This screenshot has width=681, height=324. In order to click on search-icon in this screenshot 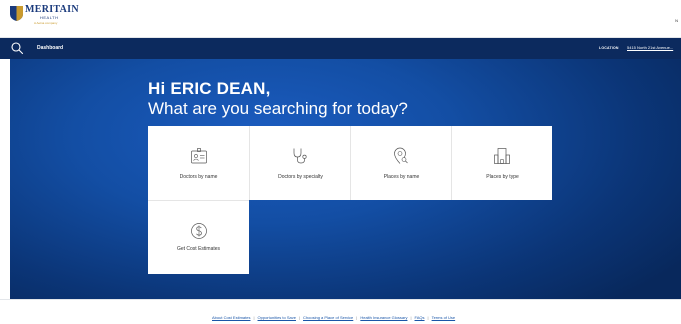, I will do `click(17, 48)`.